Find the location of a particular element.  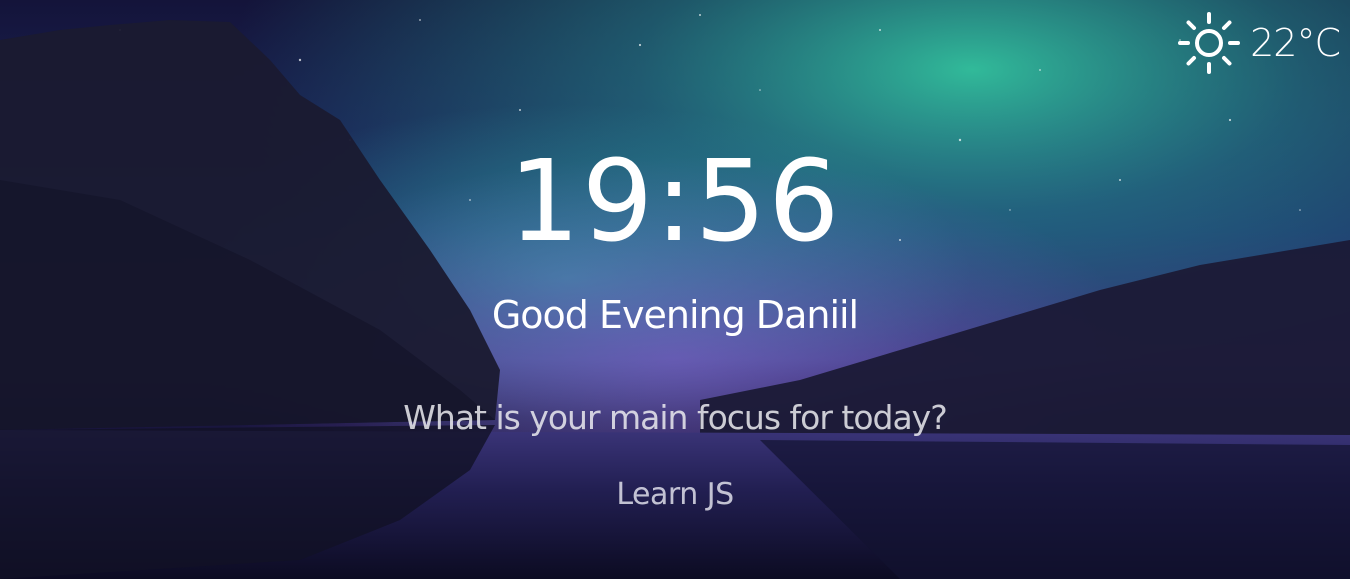

sun-icon is located at coordinates (1209, 43).